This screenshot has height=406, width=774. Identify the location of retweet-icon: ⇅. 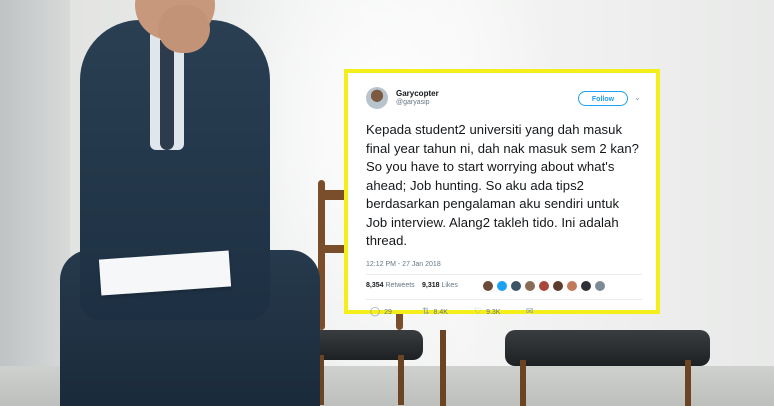
(426, 310).